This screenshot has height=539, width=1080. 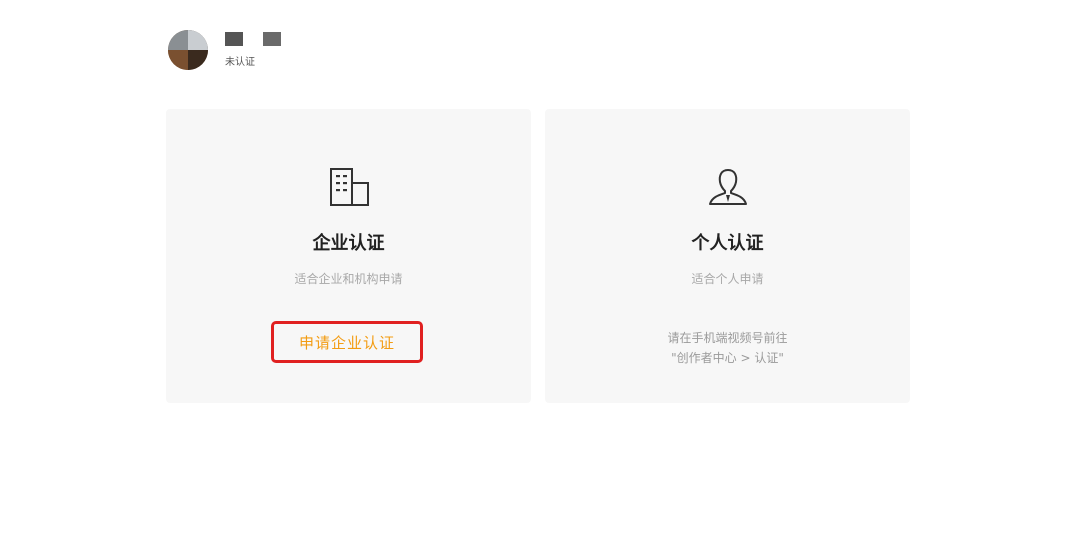 I want to click on note-line-1: 请在手机端视频号前往, so click(x=727, y=338).